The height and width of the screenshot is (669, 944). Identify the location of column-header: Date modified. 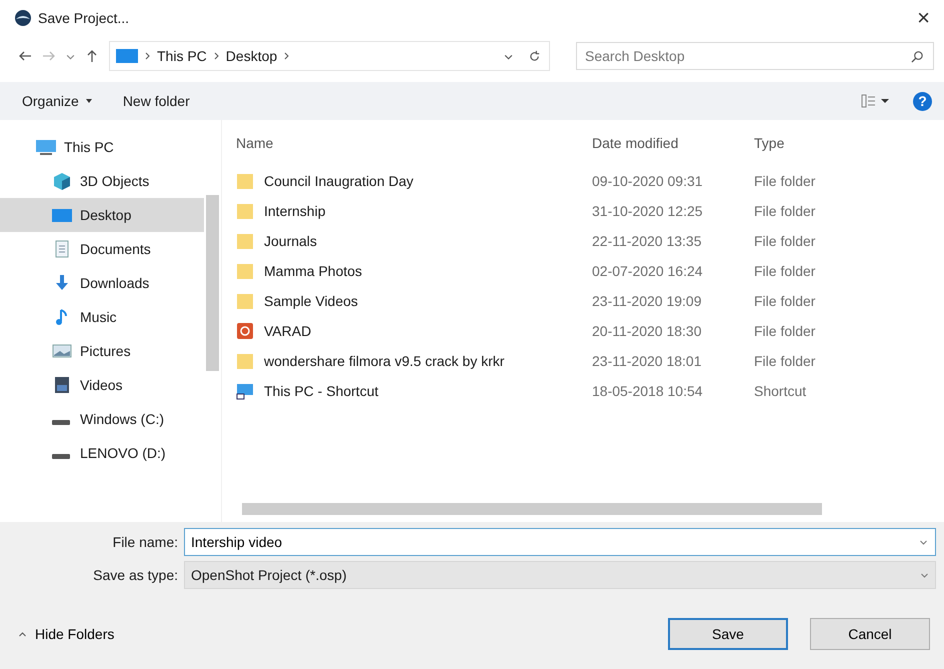
(673, 143).